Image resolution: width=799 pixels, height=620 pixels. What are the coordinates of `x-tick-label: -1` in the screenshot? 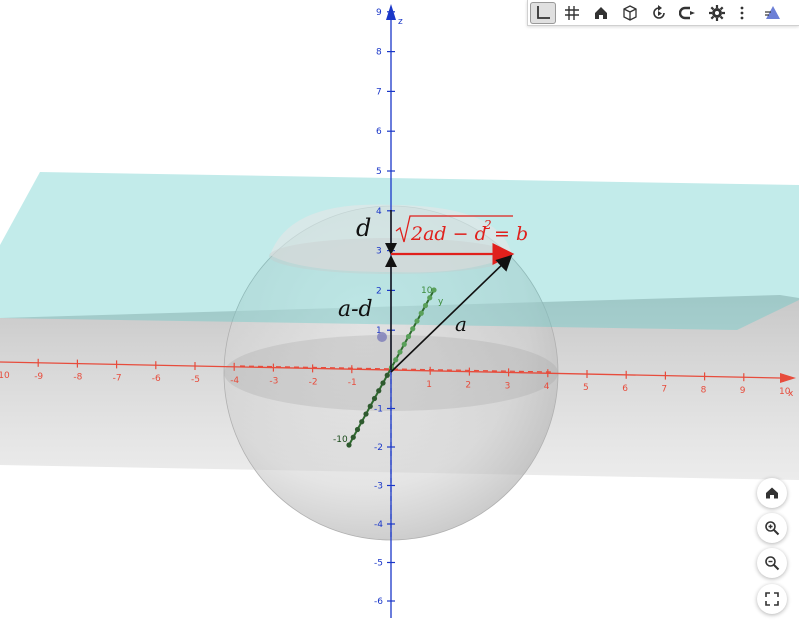 It's located at (352, 383).